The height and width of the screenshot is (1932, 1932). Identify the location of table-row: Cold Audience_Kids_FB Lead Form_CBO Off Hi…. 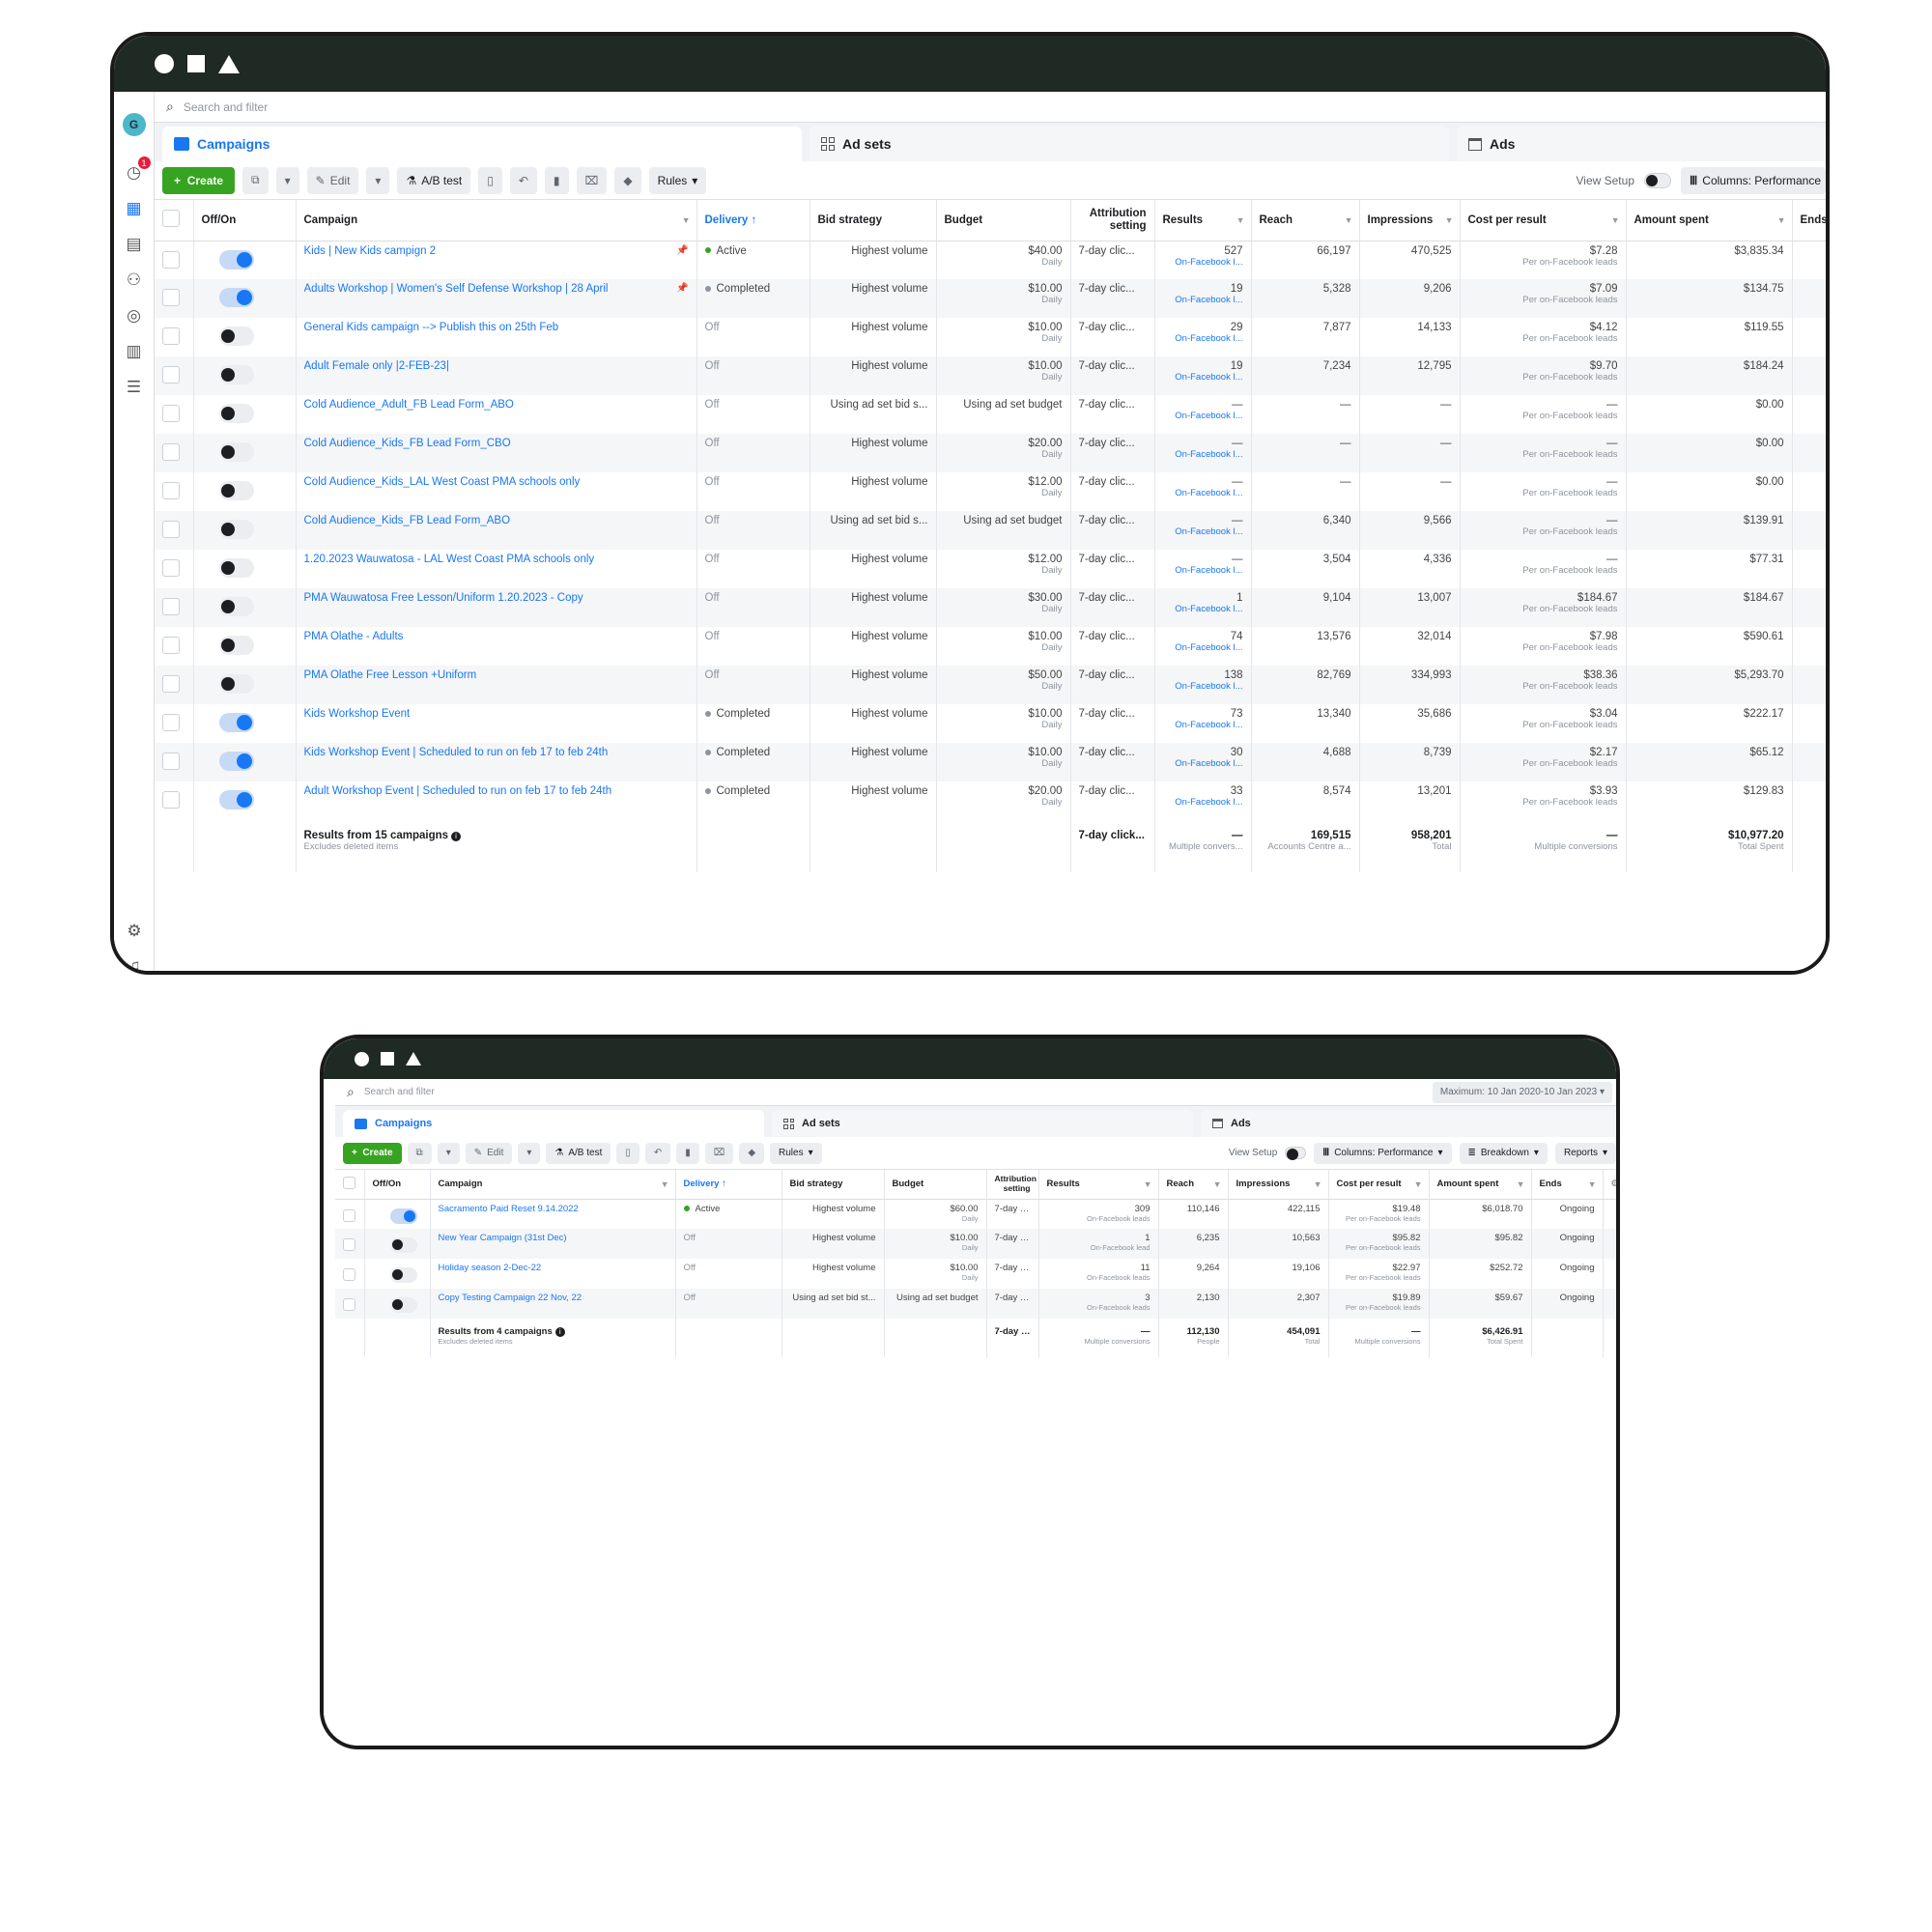
(990, 453).